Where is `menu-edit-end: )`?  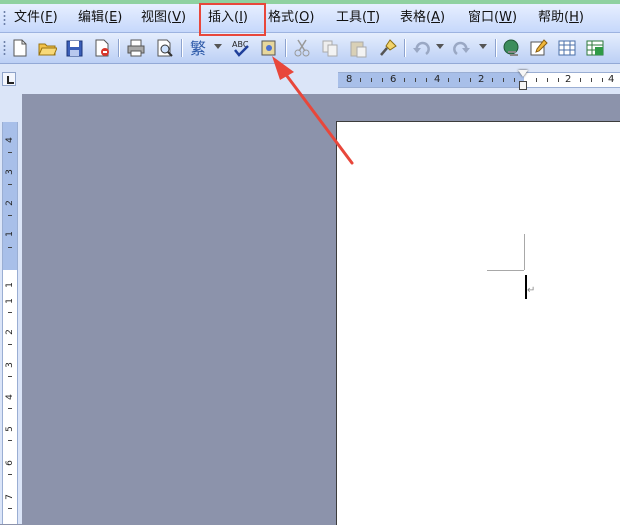 menu-edit-end: ) is located at coordinates (120, 17).